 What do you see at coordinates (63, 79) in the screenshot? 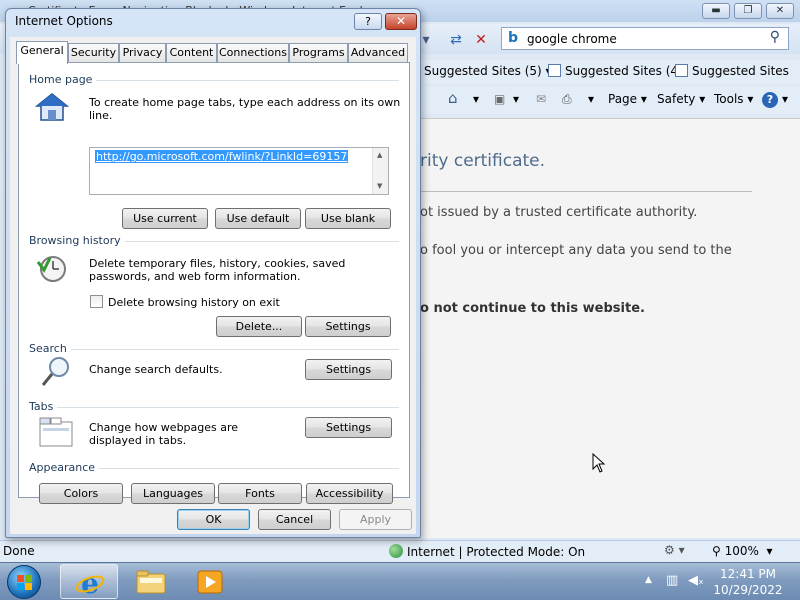
I see `home-page-group-title: Home page` at bounding box center [63, 79].